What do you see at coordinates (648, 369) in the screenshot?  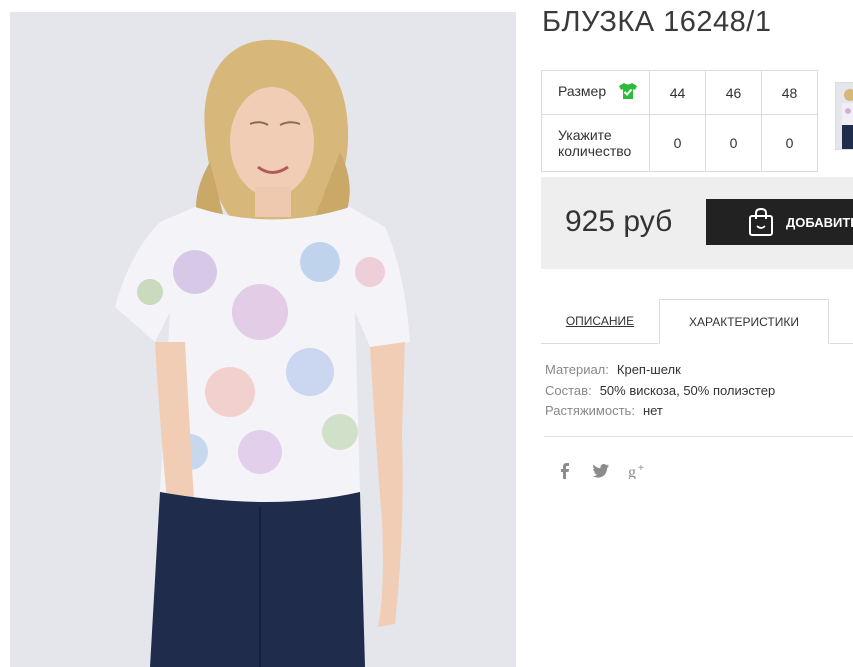 I see `spec-value: Креп-шелк` at bounding box center [648, 369].